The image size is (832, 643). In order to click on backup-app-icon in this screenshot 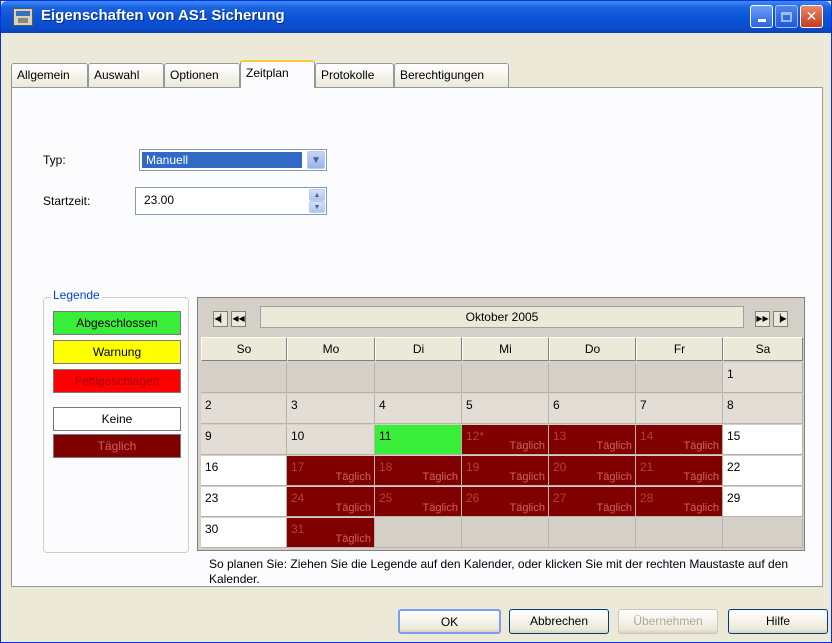, I will do `click(23, 17)`.